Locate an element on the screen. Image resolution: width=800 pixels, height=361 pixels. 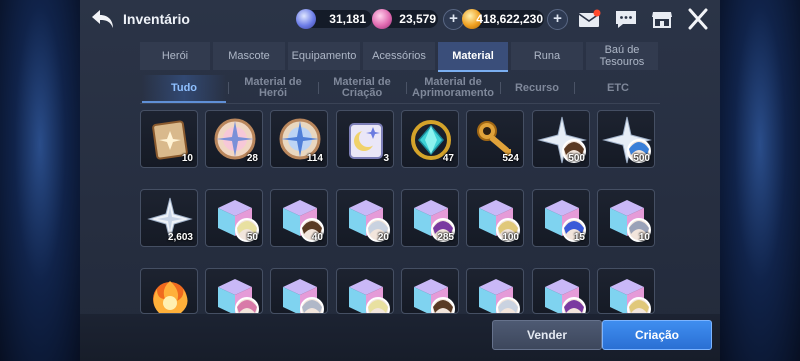
item-quantity: 40 is located at coordinates (317, 237).